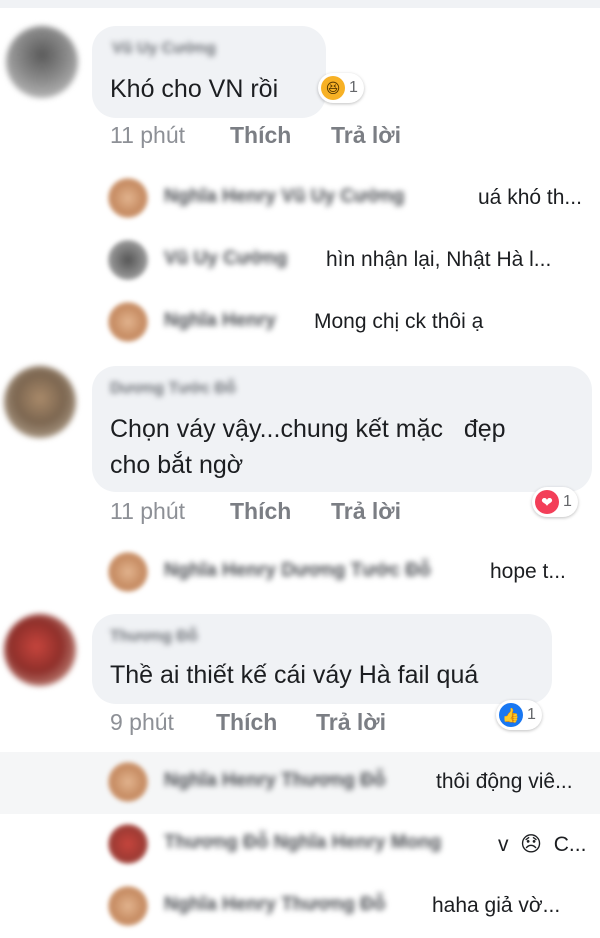  I want to click on thumbs-up-reaction-icon: 👍, so click(511, 715).